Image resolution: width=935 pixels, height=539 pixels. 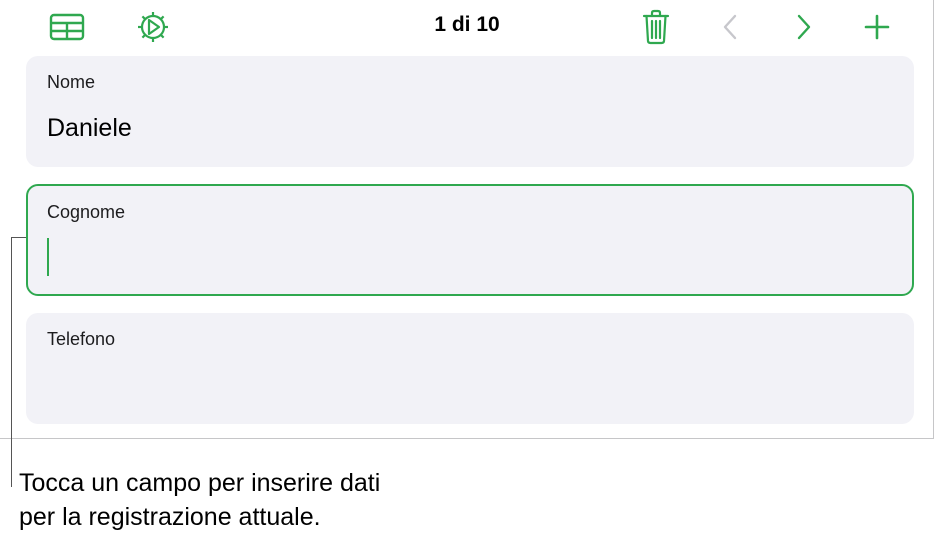 What do you see at coordinates (200, 483) in the screenshot?
I see `callout-line-1: Tocca un campo per inserire dati` at bounding box center [200, 483].